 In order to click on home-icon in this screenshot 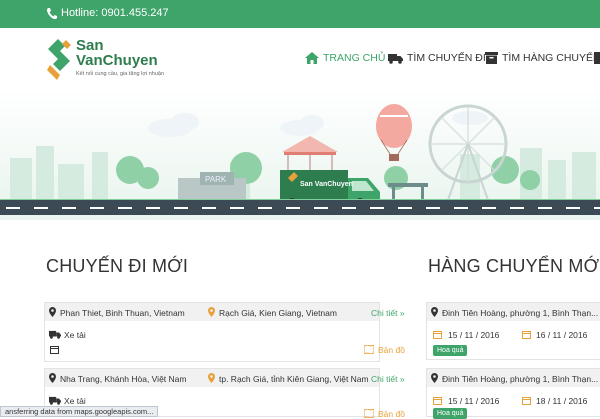, I will do `click(312, 58)`.